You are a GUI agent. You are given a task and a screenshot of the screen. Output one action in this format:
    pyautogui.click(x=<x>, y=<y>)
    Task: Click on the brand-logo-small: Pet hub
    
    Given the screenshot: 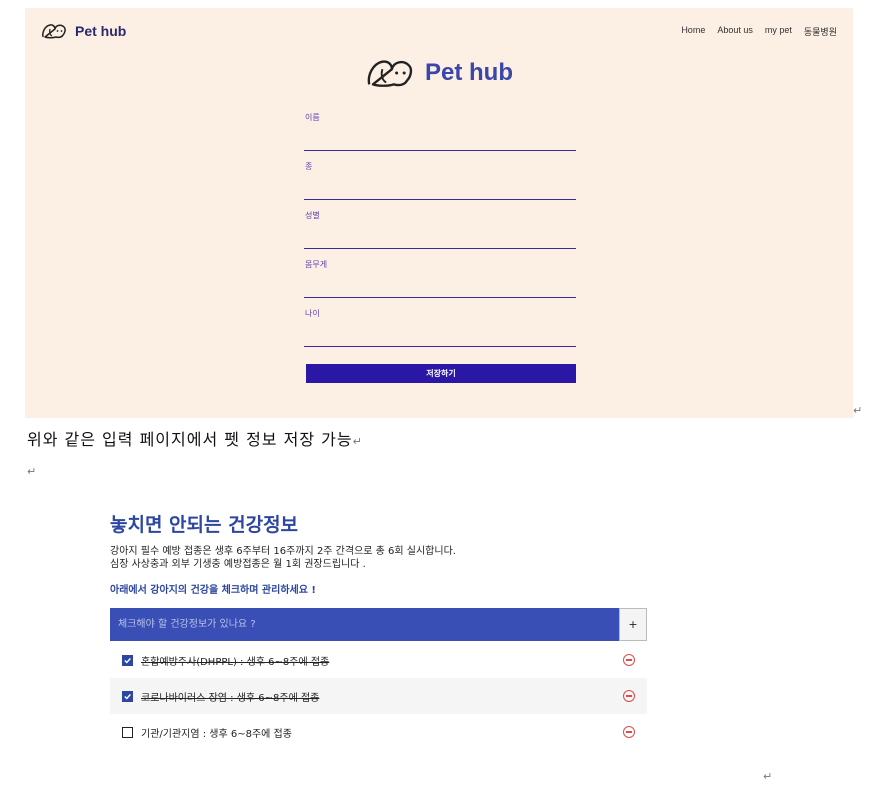 What is the action you would take?
    pyautogui.click(x=83, y=31)
    